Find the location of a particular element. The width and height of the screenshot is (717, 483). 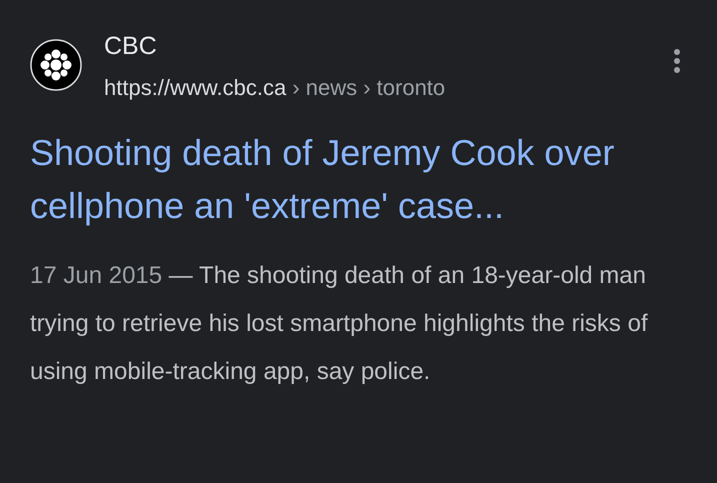

url-breadcrumb: › news › toronto is located at coordinates (369, 87).